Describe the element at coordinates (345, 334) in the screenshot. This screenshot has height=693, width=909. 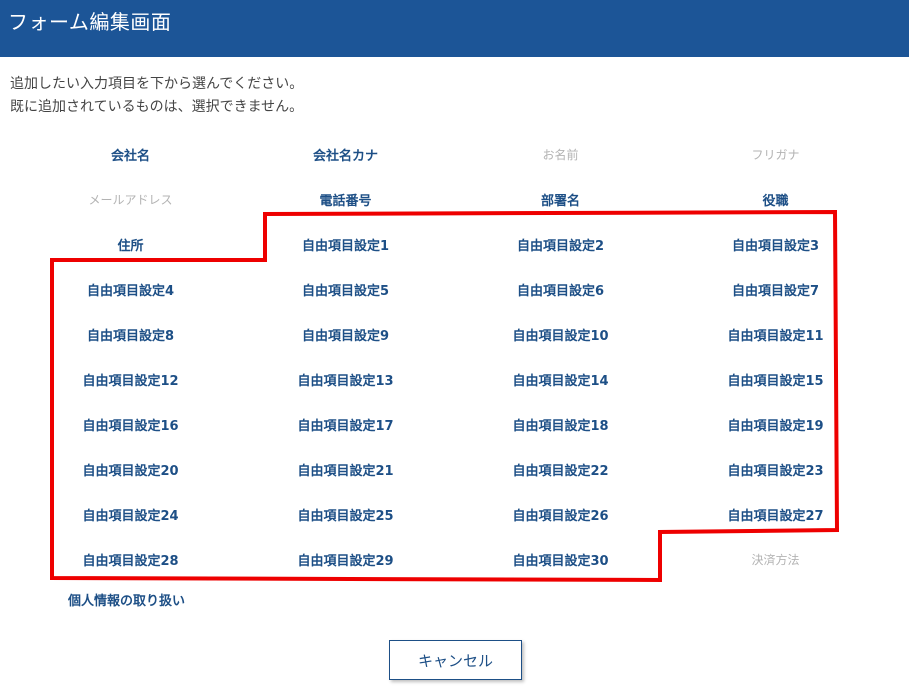
I see `field-option: 自由項目設定9` at that location.